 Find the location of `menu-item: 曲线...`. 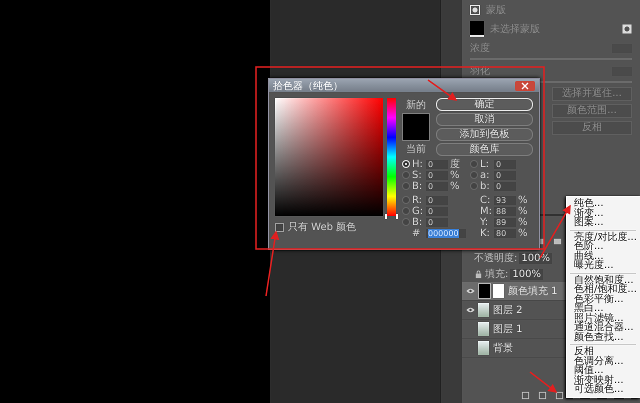

menu-item: 曲线... is located at coordinates (603, 256).